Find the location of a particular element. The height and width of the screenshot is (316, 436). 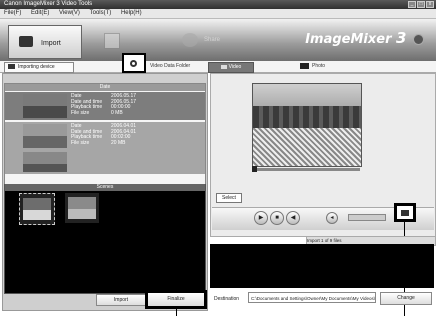

maximize-button: □ is located at coordinates (421, 4).